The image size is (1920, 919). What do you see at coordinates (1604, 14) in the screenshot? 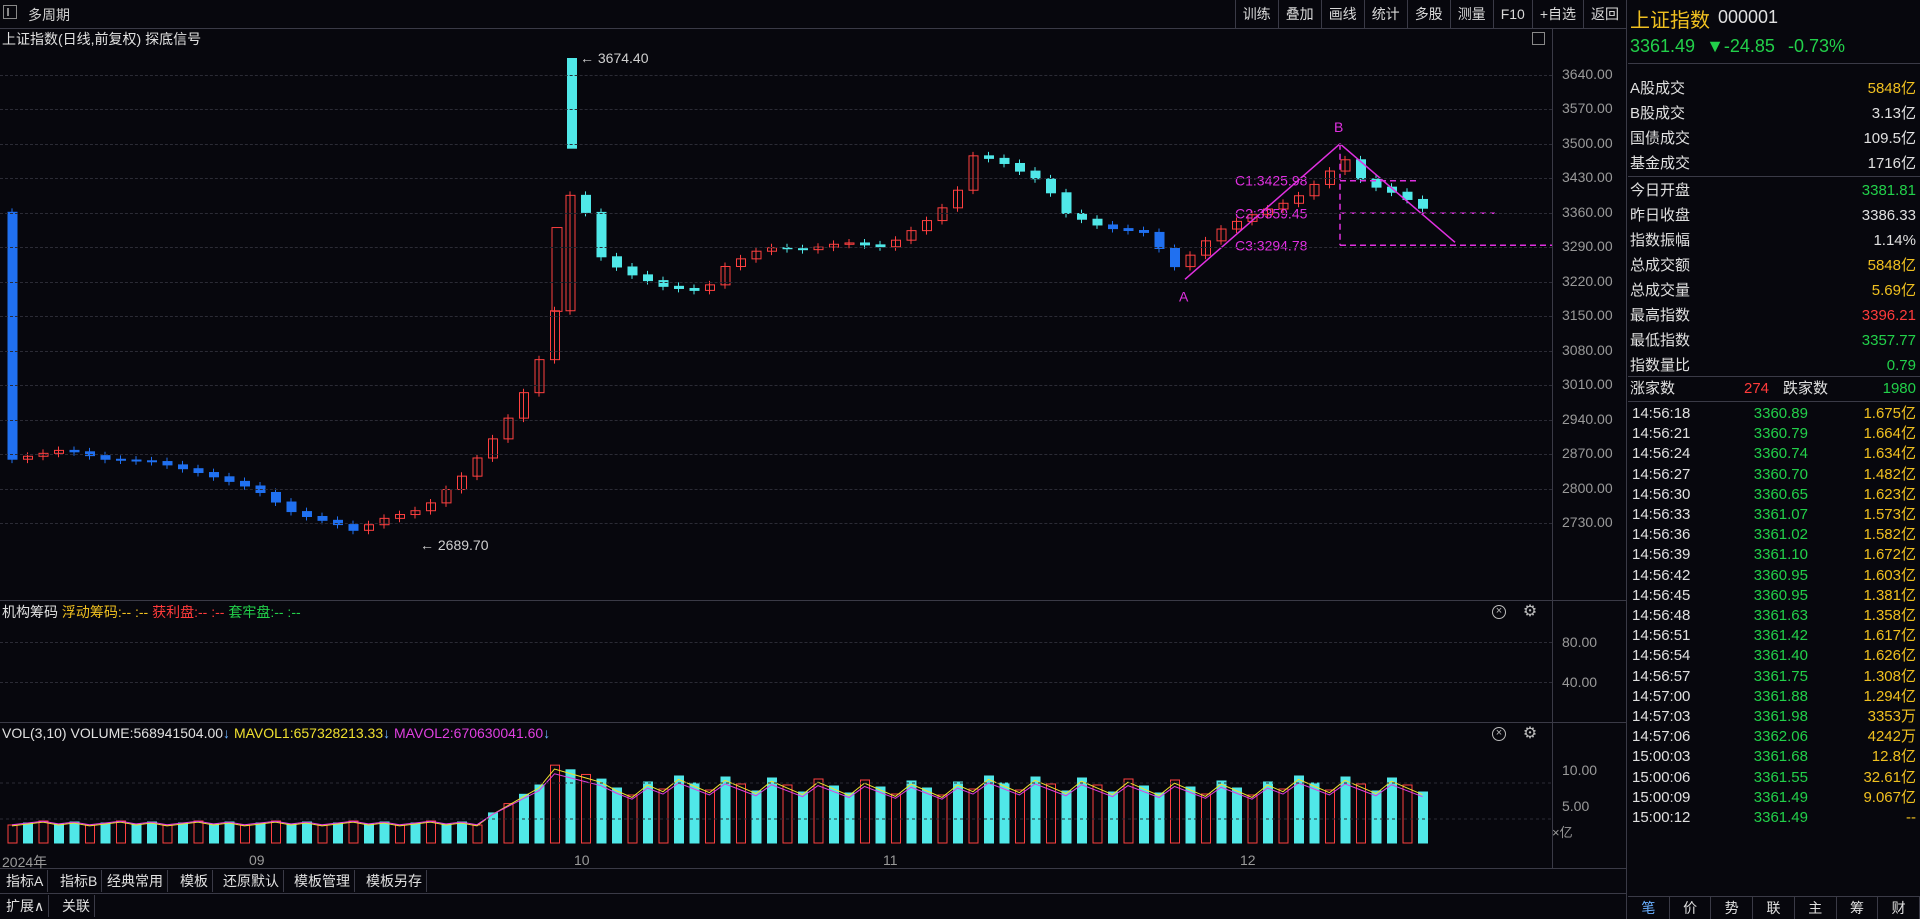
I see `back-button: 返回` at bounding box center [1604, 14].